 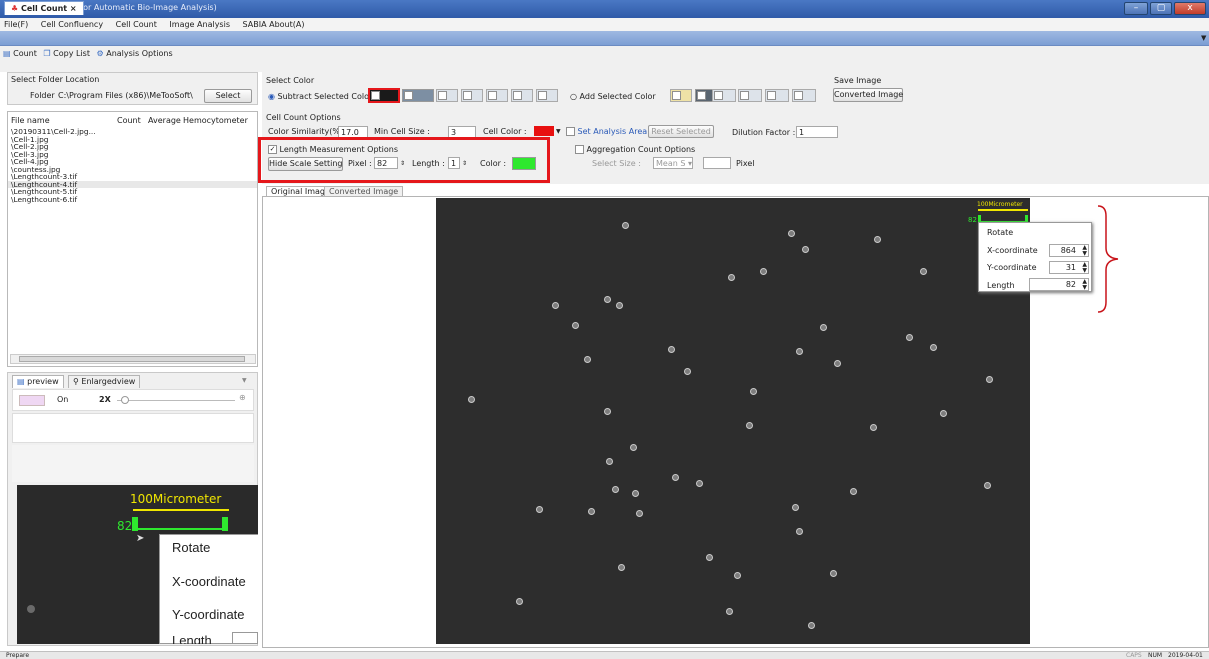 I want to click on col-average: Average, so click(x=164, y=121).